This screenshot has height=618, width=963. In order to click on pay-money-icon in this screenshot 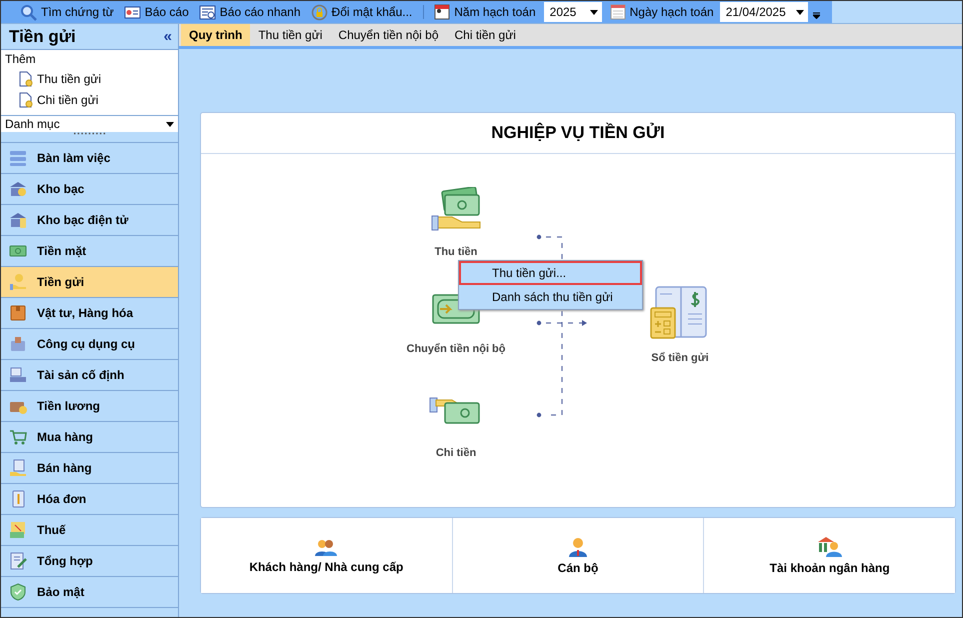, I will do `click(455, 411)`.